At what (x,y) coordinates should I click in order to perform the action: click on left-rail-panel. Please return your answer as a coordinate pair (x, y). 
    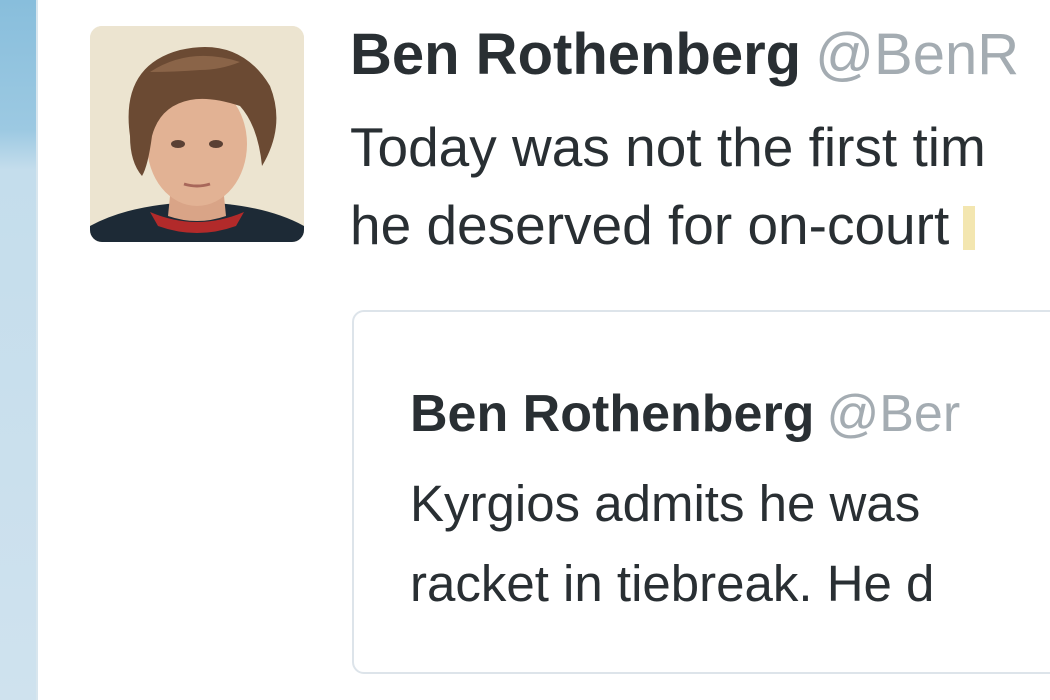
    Looking at the image, I should click on (19, 350).